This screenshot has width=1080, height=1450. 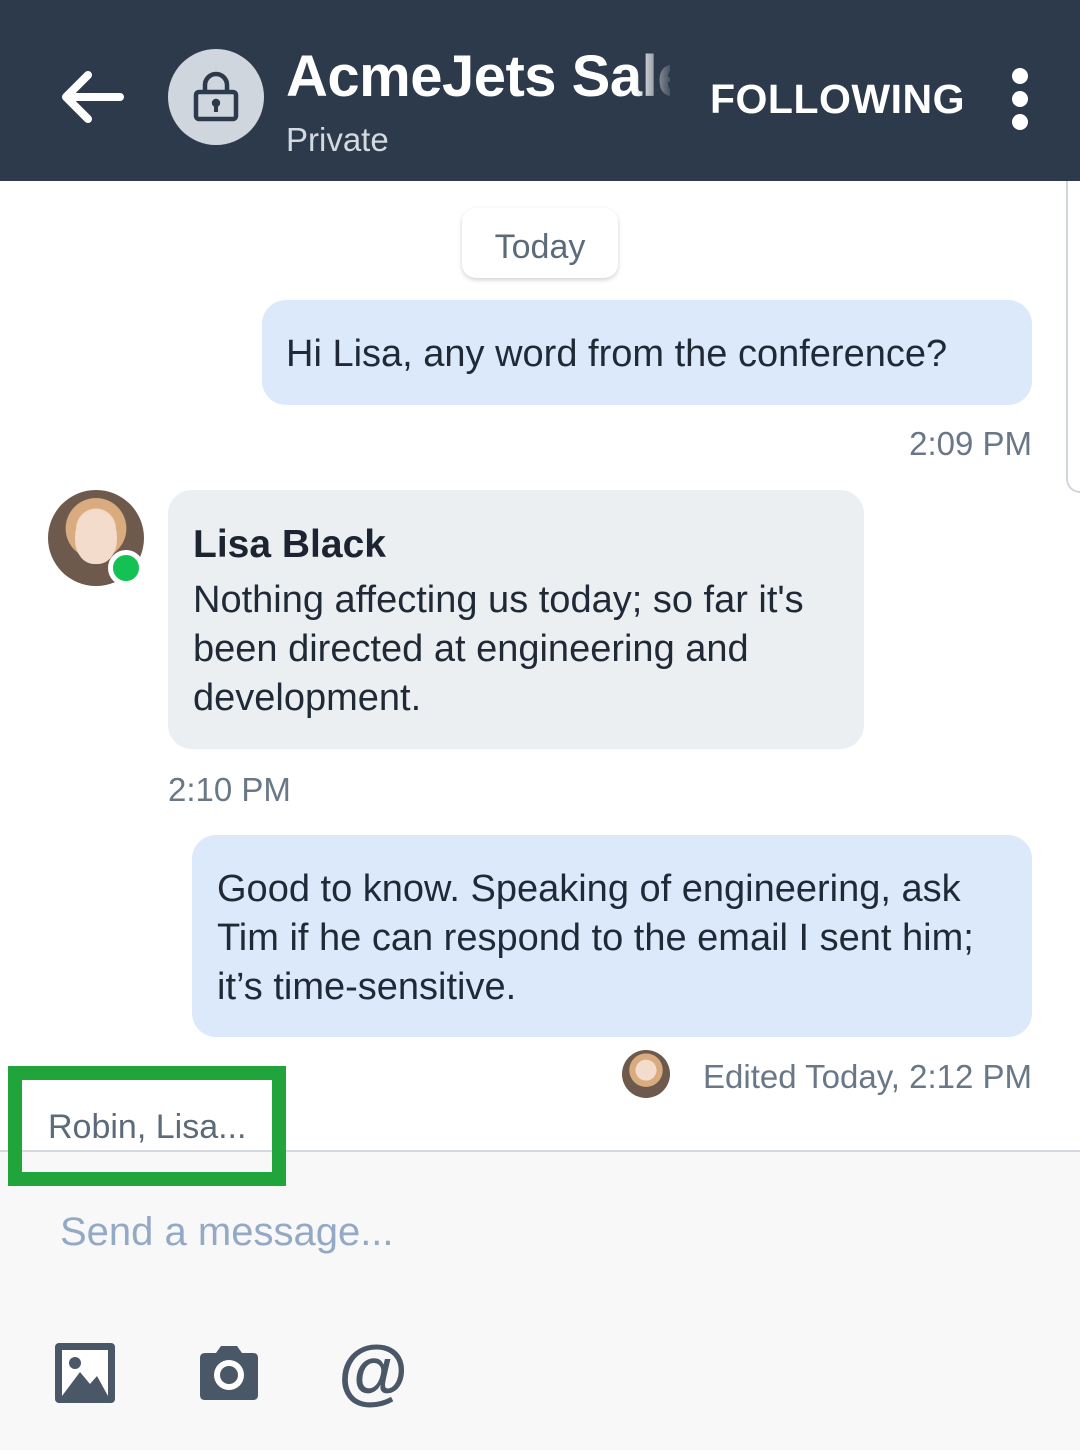 What do you see at coordinates (229, 789) in the screenshot?
I see `message-time: 2:10 PM` at bounding box center [229, 789].